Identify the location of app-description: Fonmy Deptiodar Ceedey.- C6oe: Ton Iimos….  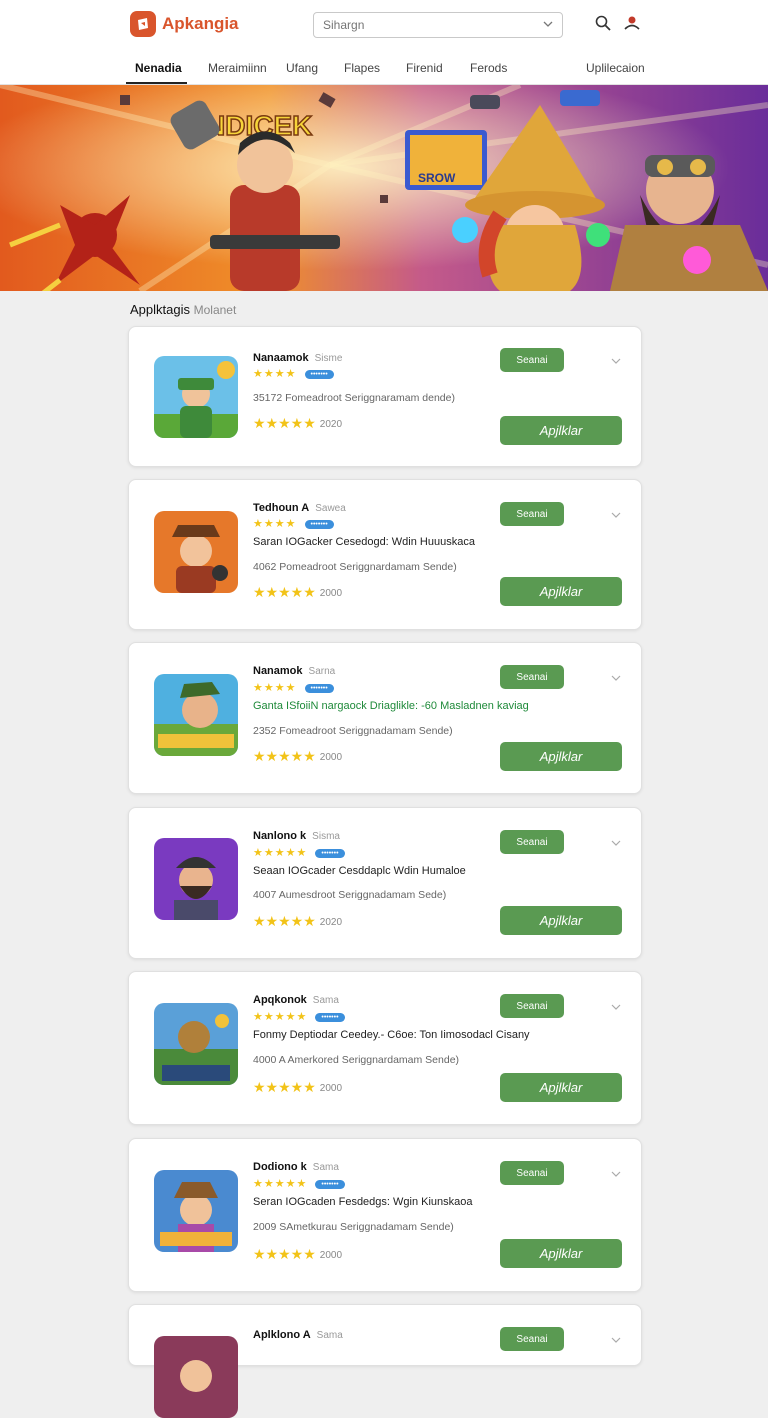
(391, 1035).